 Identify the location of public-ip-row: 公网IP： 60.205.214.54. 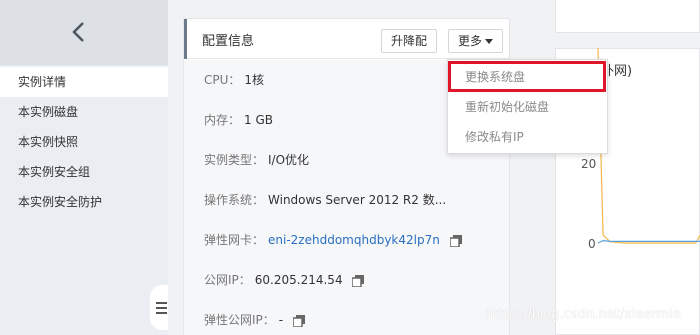
(346, 280).